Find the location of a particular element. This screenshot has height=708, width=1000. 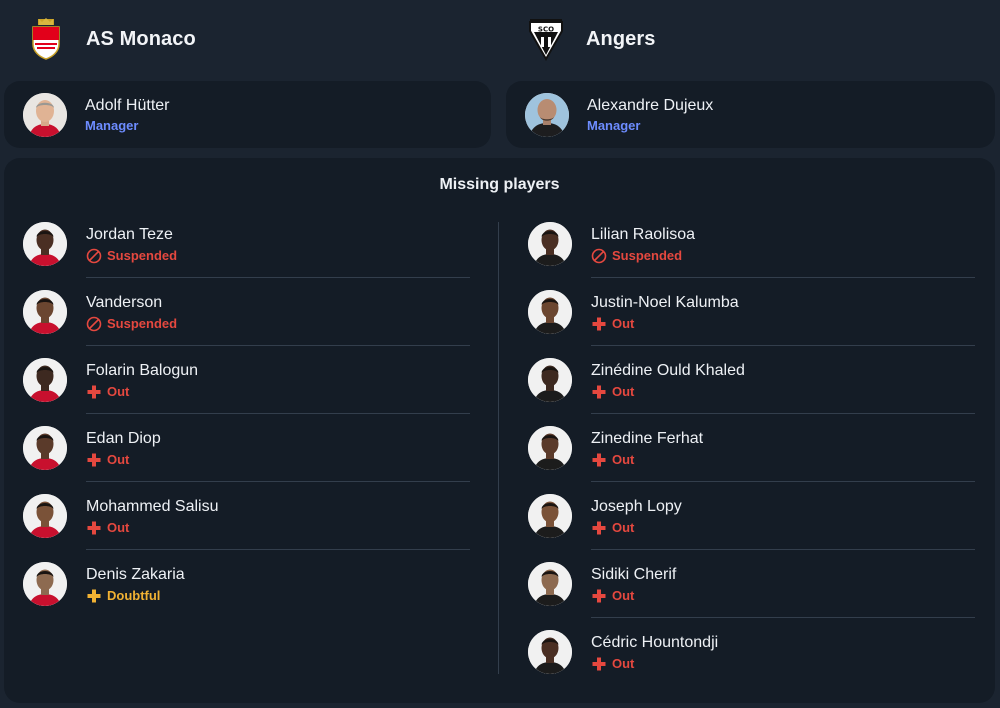

player-name: Mohammed Salisu is located at coordinates (152, 506).